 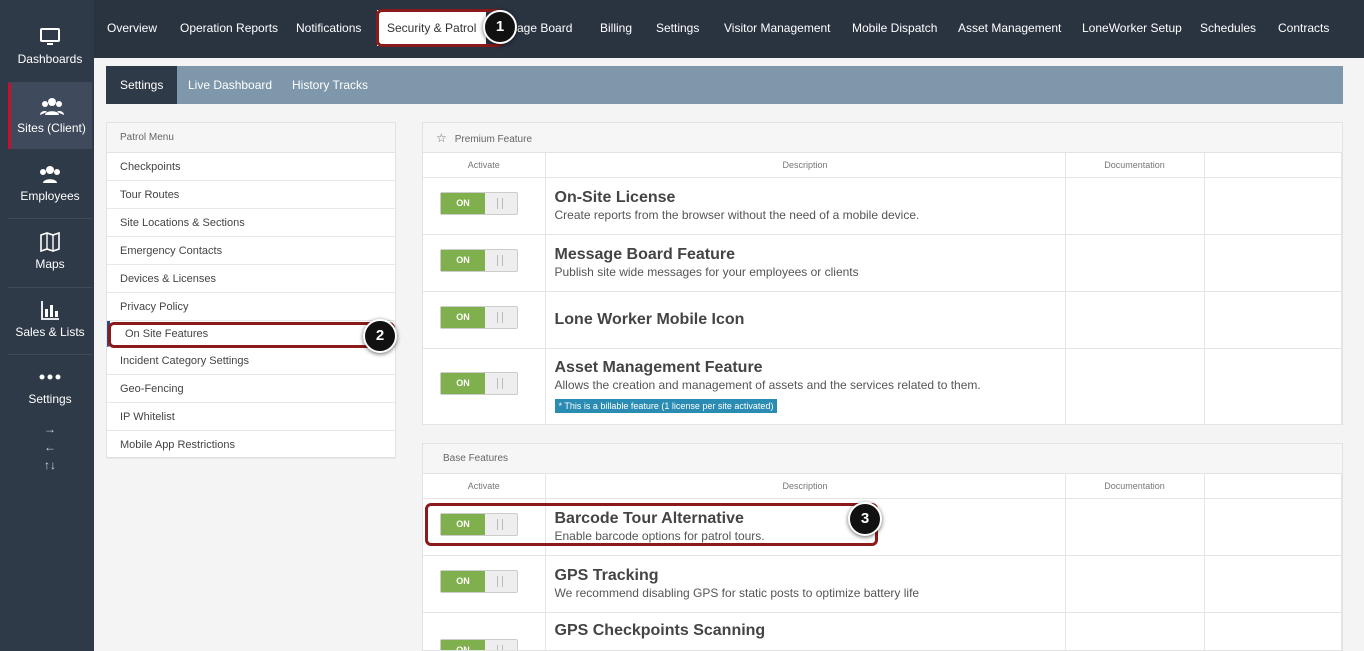 I want to click on menu-item-geo-fencing: Geo-Fencing, so click(x=251, y=389).